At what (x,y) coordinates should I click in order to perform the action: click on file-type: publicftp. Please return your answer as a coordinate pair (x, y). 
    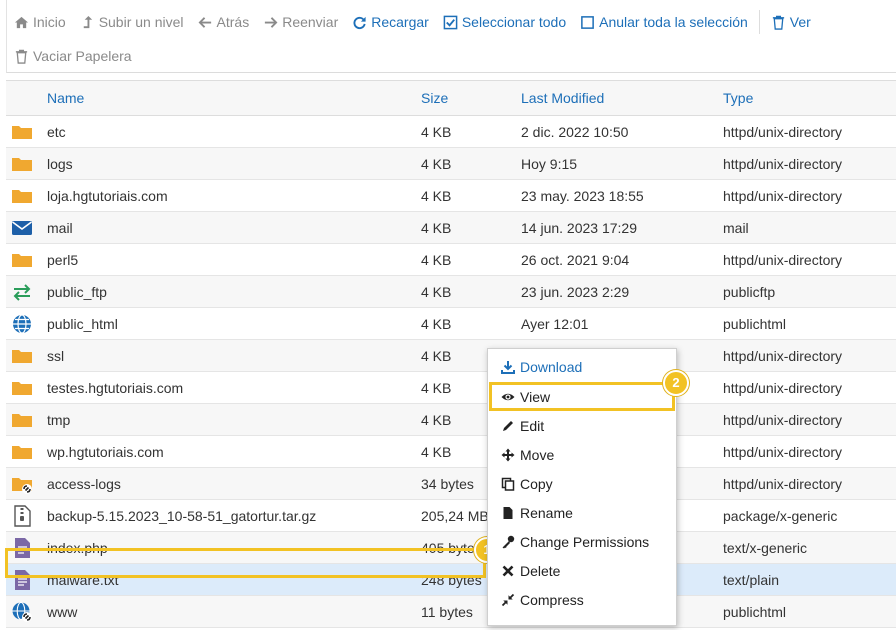
    Looking at the image, I should click on (749, 292).